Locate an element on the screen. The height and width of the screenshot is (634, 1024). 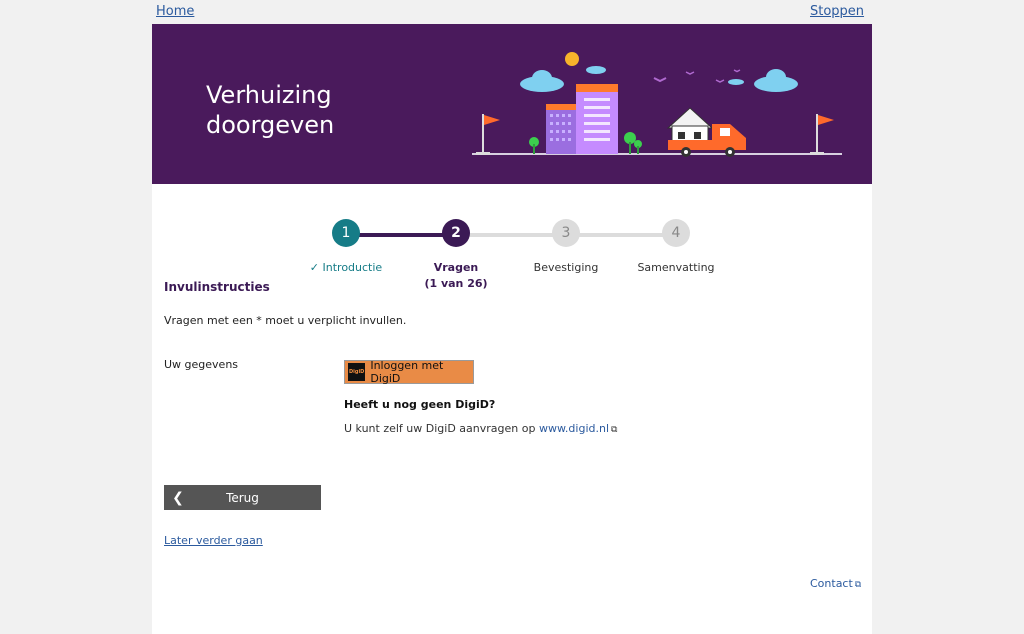
digid-apply-sentence: U kunt zelf uw DigiD aanvragen op is located at coordinates (441, 428).